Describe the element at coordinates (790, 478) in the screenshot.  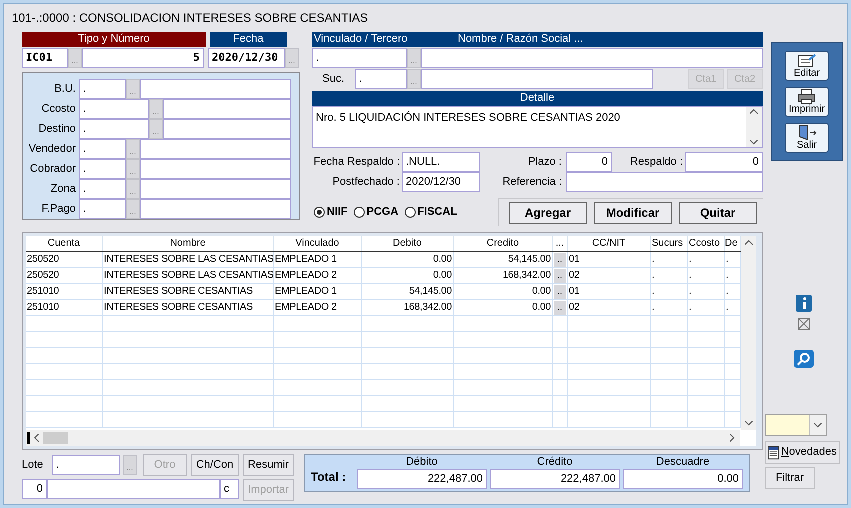
I see `filter-button: Filtrar` at that location.